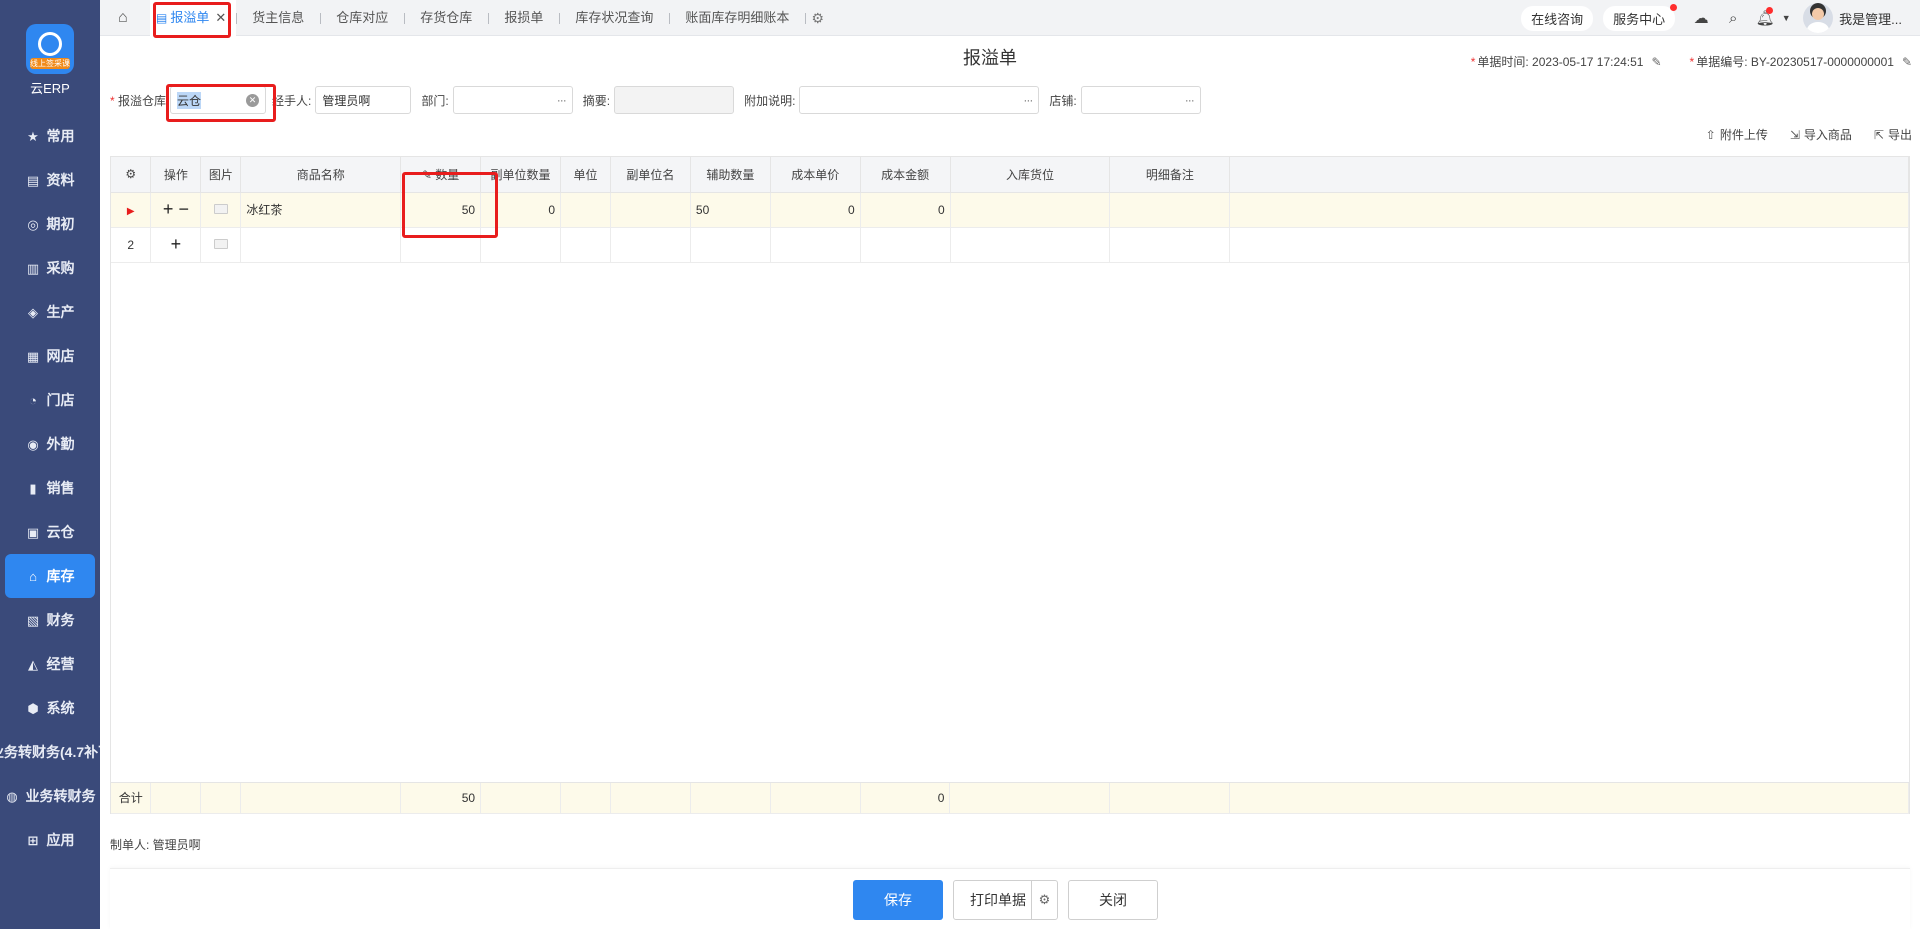 The height and width of the screenshot is (929, 1920). What do you see at coordinates (50, 63) in the screenshot?
I see `logo-ribbon: 线上签采课` at bounding box center [50, 63].